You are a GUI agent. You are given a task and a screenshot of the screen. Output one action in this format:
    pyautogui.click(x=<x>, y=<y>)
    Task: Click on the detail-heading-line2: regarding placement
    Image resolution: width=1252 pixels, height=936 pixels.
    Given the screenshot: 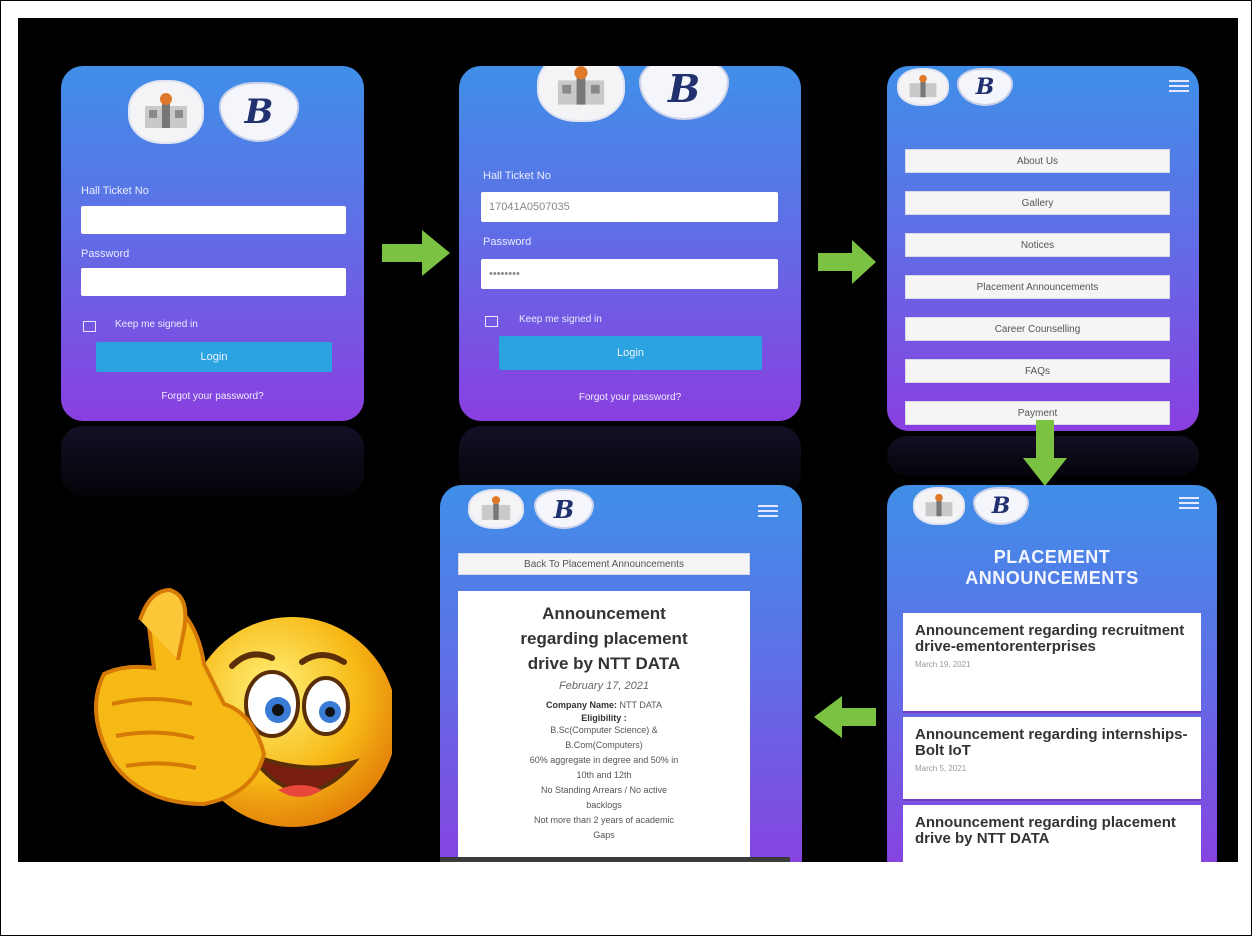 What is the action you would take?
    pyautogui.click(x=604, y=638)
    